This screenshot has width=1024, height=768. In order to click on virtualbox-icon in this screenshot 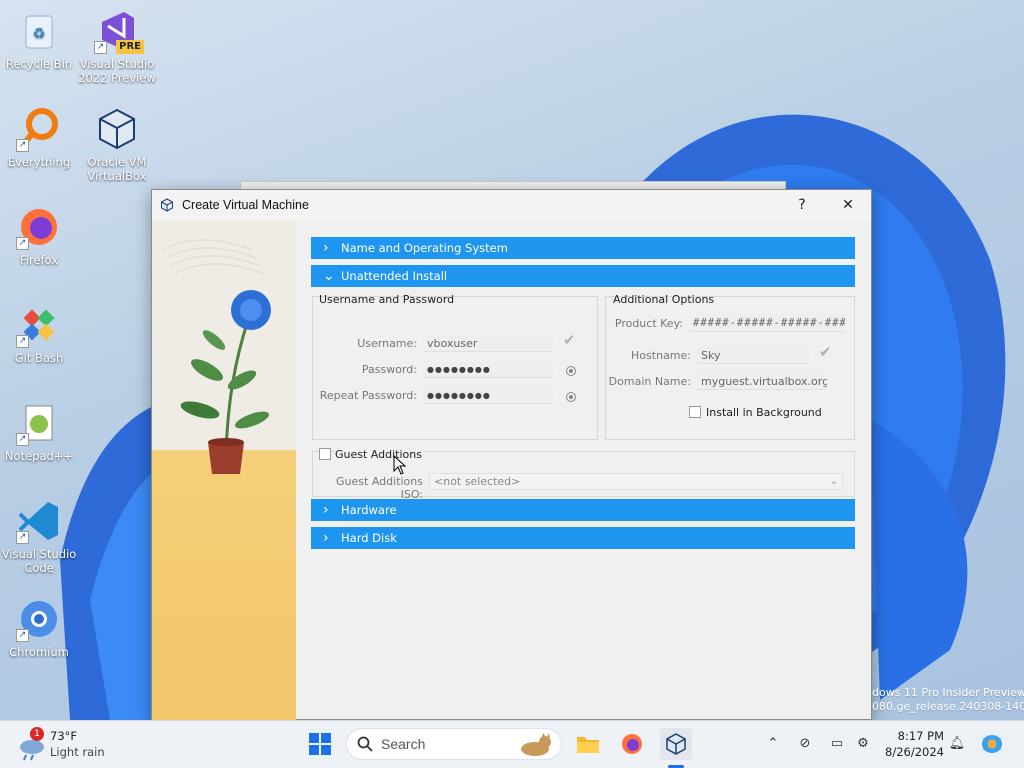, I will do `click(167, 205)`.